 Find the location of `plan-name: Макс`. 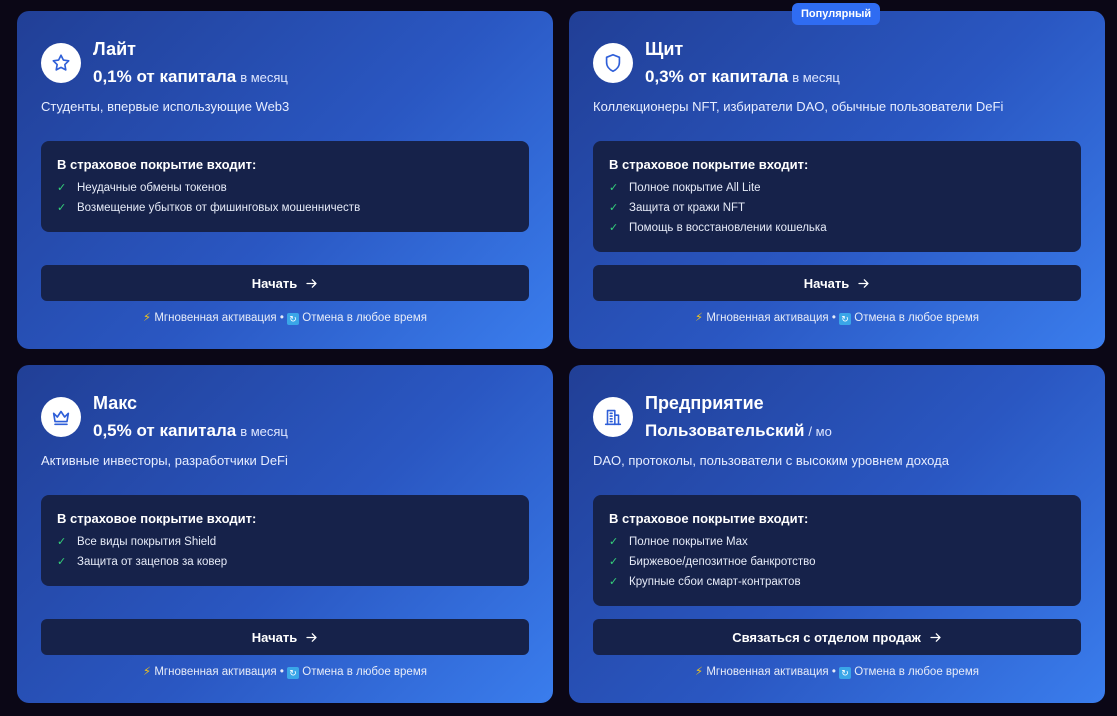

plan-name: Макс is located at coordinates (115, 403).